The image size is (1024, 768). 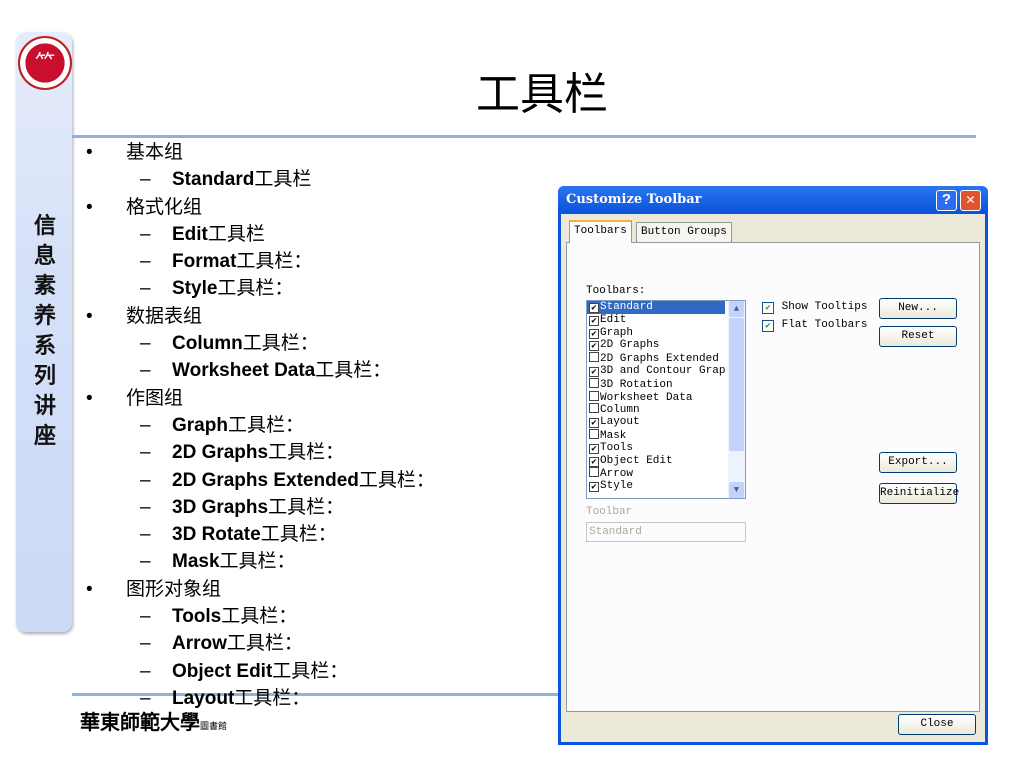 What do you see at coordinates (524, 136) in the screenshot?
I see `top-divider` at bounding box center [524, 136].